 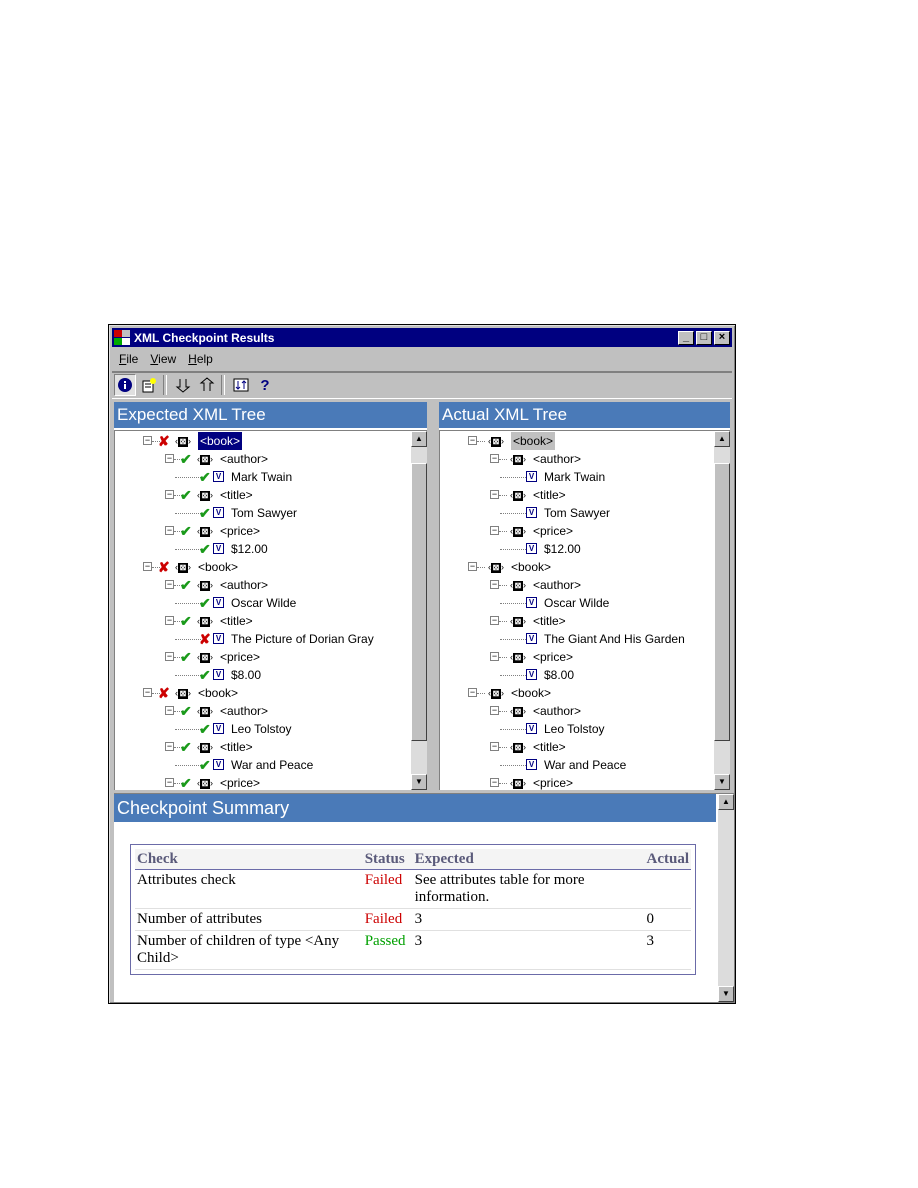 What do you see at coordinates (265, 385) in the screenshot?
I see `help-icon: ?` at bounding box center [265, 385].